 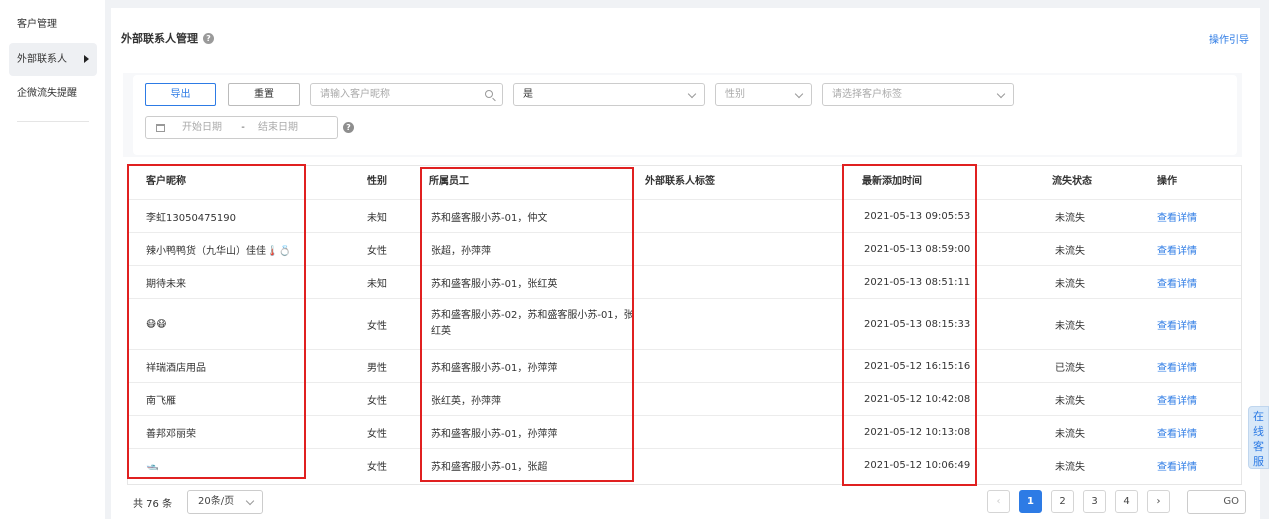 I want to click on sidebar-item-label: 客户管理, so click(x=37, y=24).